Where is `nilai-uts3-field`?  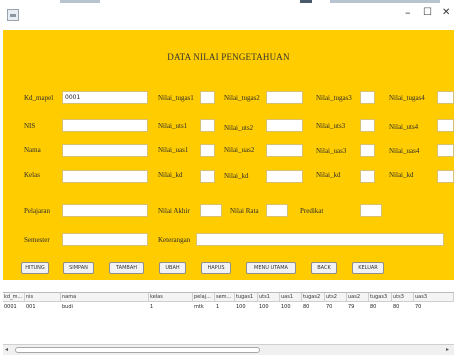 nilai-uts3-field is located at coordinates (367, 125).